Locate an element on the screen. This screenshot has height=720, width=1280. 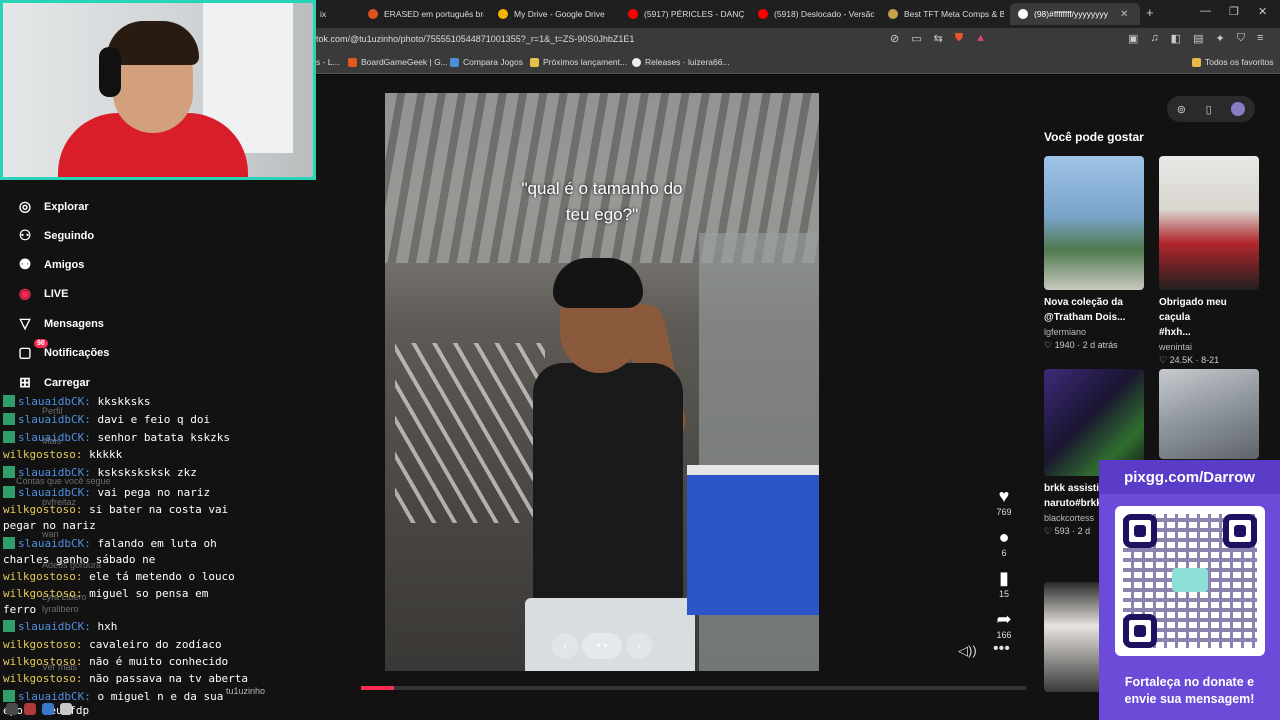
post-progress-bar is located at coordinates (693, 688).